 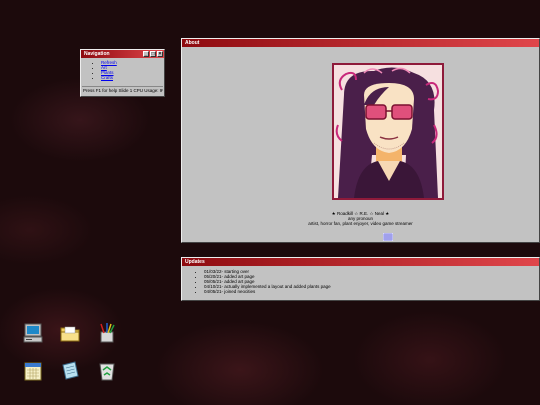 What do you see at coordinates (192, 43) in the screenshot?
I see `about-title: About` at bounding box center [192, 43].